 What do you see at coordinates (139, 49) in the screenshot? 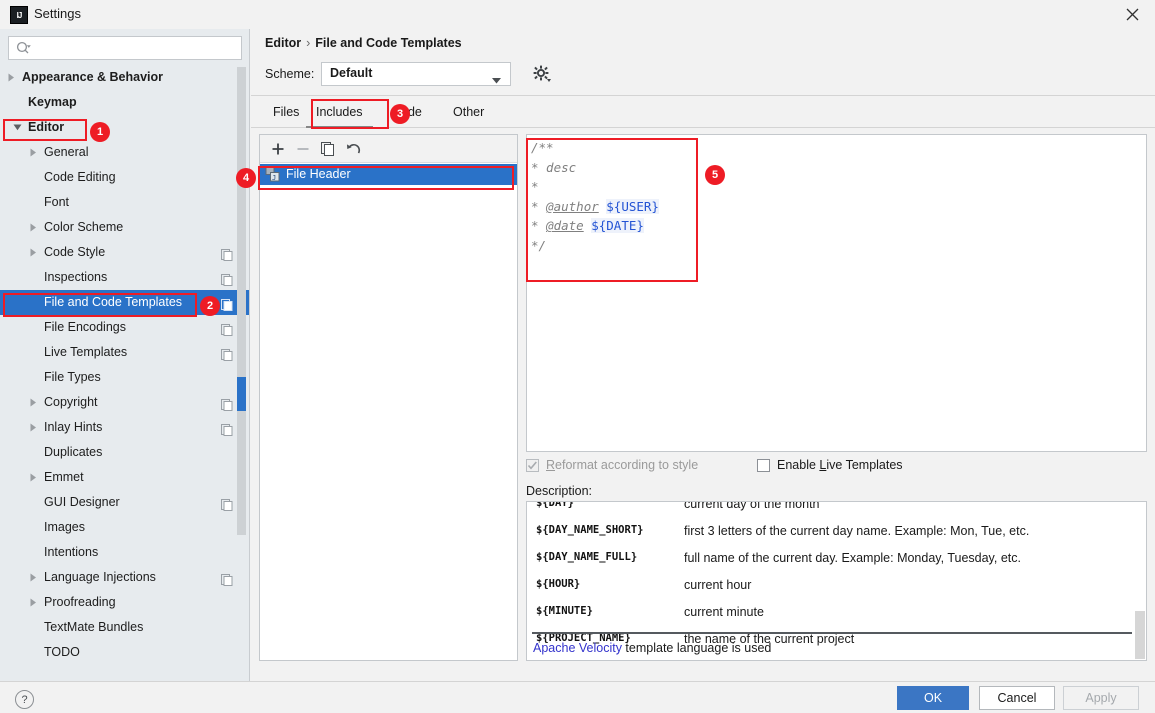
I see `search-input` at bounding box center [139, 49].